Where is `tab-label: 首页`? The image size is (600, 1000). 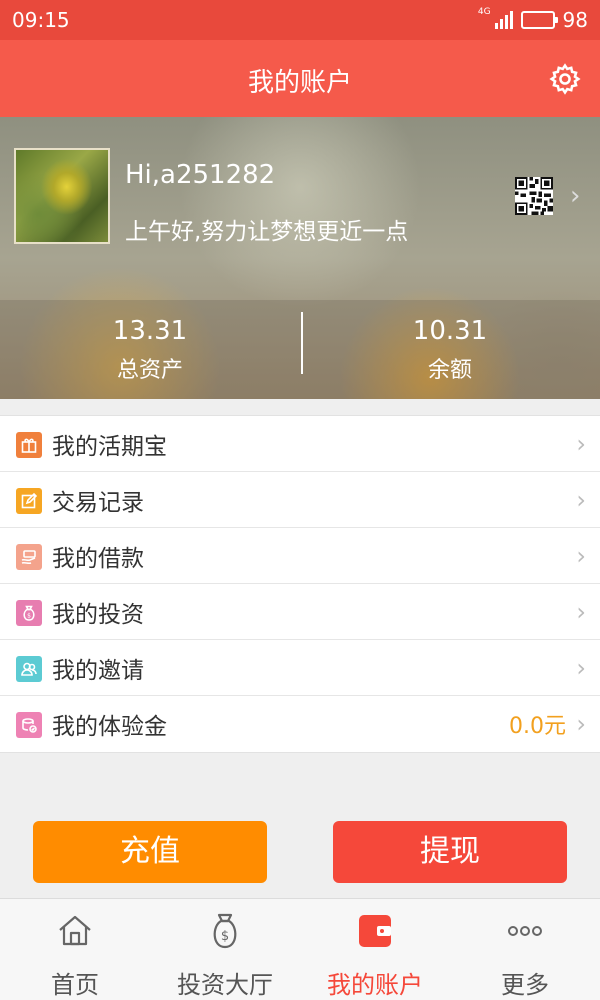
tab-label: 首页 is located at coordinates (75, 985).